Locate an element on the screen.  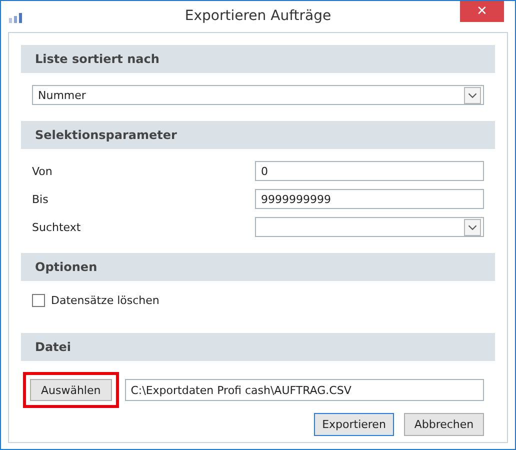
window-title: Exportieren Aufträge is located at coordinates (258, 16).